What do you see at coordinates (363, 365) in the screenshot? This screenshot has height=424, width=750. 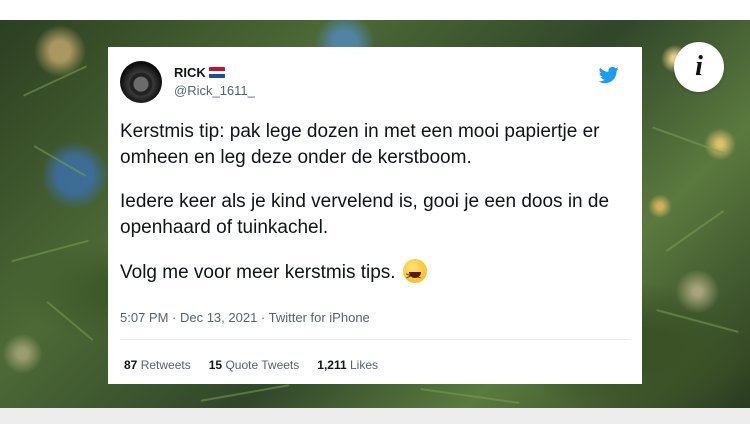 I see `likes-label: Likes` at bounding box center [363, 365].